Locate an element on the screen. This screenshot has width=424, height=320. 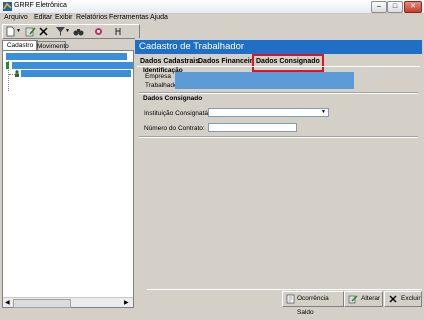
contrato-input is located at coordinates (252, 127).